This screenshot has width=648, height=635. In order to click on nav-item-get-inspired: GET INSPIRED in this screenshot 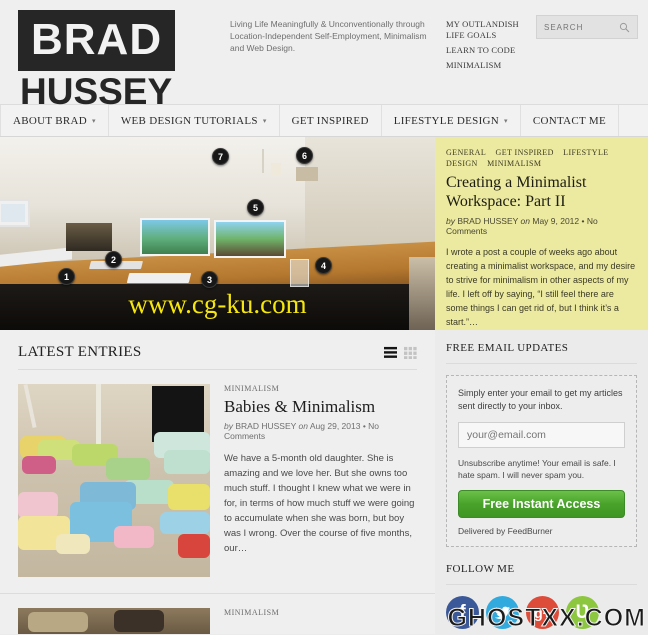, I will do `click(331, 120)`.